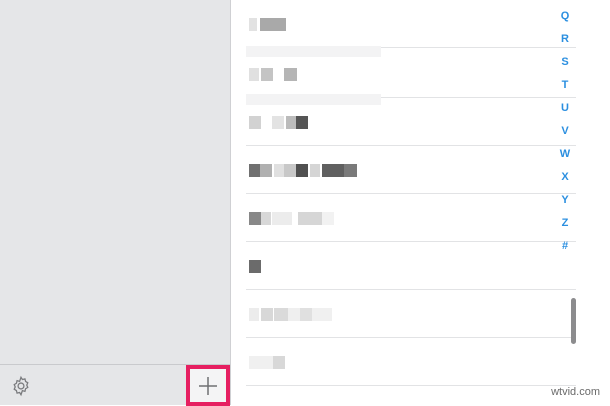  What do you see at coordinates (575, 392) in the screenshot?
I see `watermark: wtvid.com` at bounding box center [575, 392].